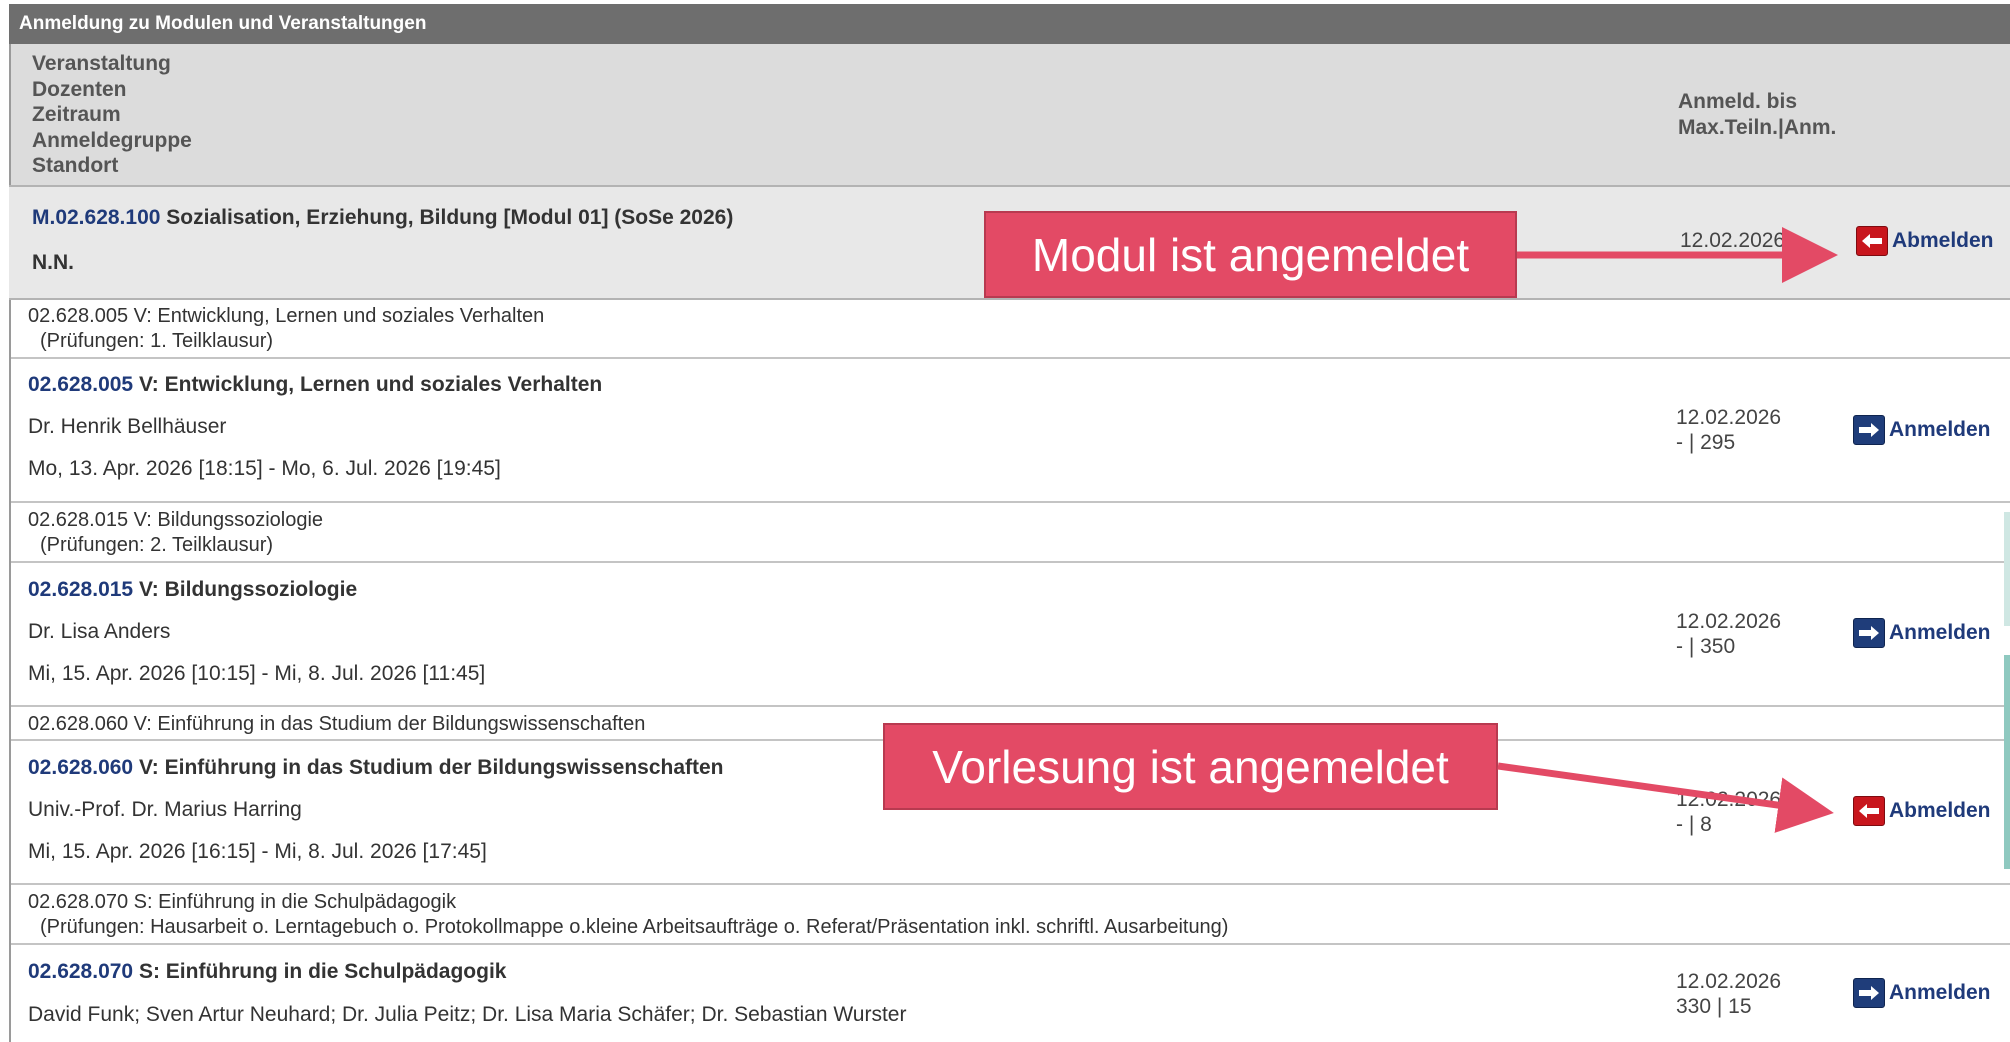 The height and width of the screenshot is (1042, 2010). What do you see at coordinates (1665, 797) in the screenshot?
I see `lecture-arrow` at bounding box center [1665, 797].